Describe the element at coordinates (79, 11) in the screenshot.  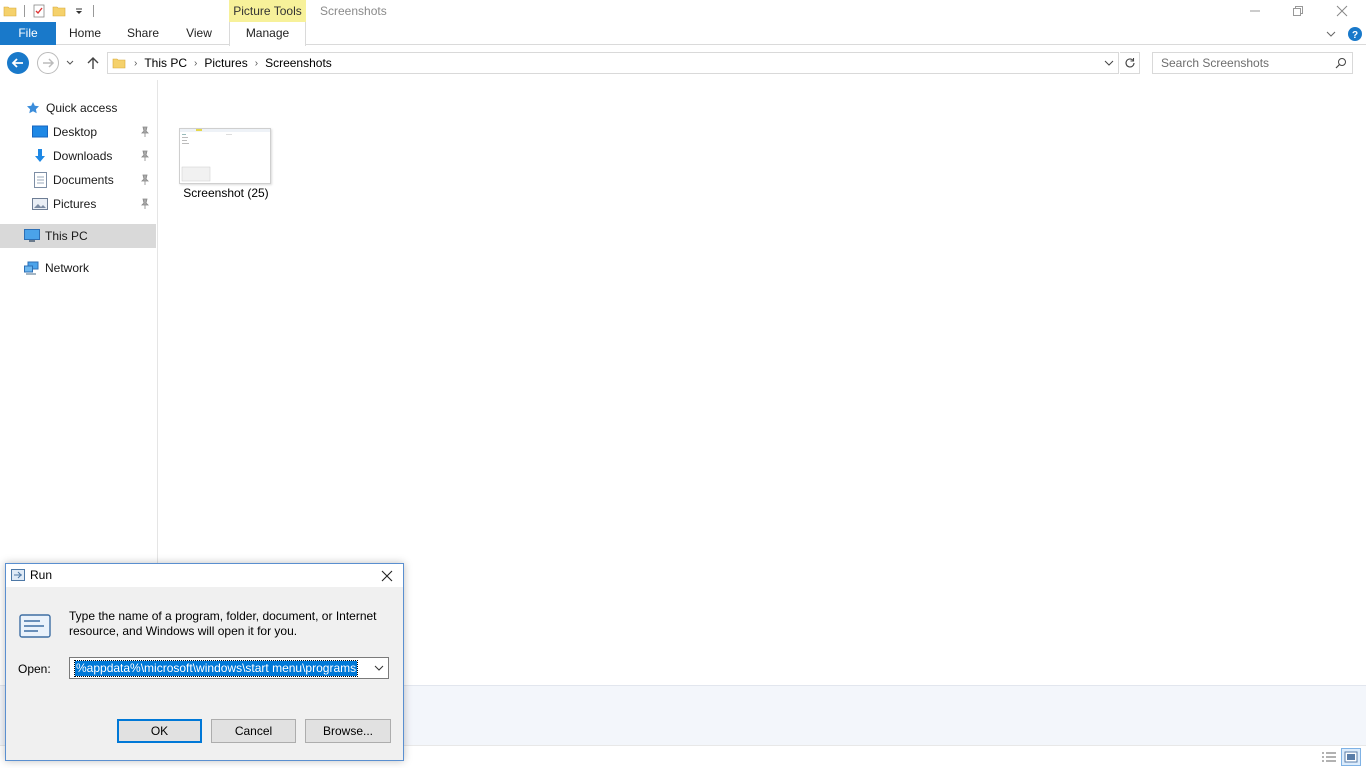
I see `customize-qat-icon` at that location.